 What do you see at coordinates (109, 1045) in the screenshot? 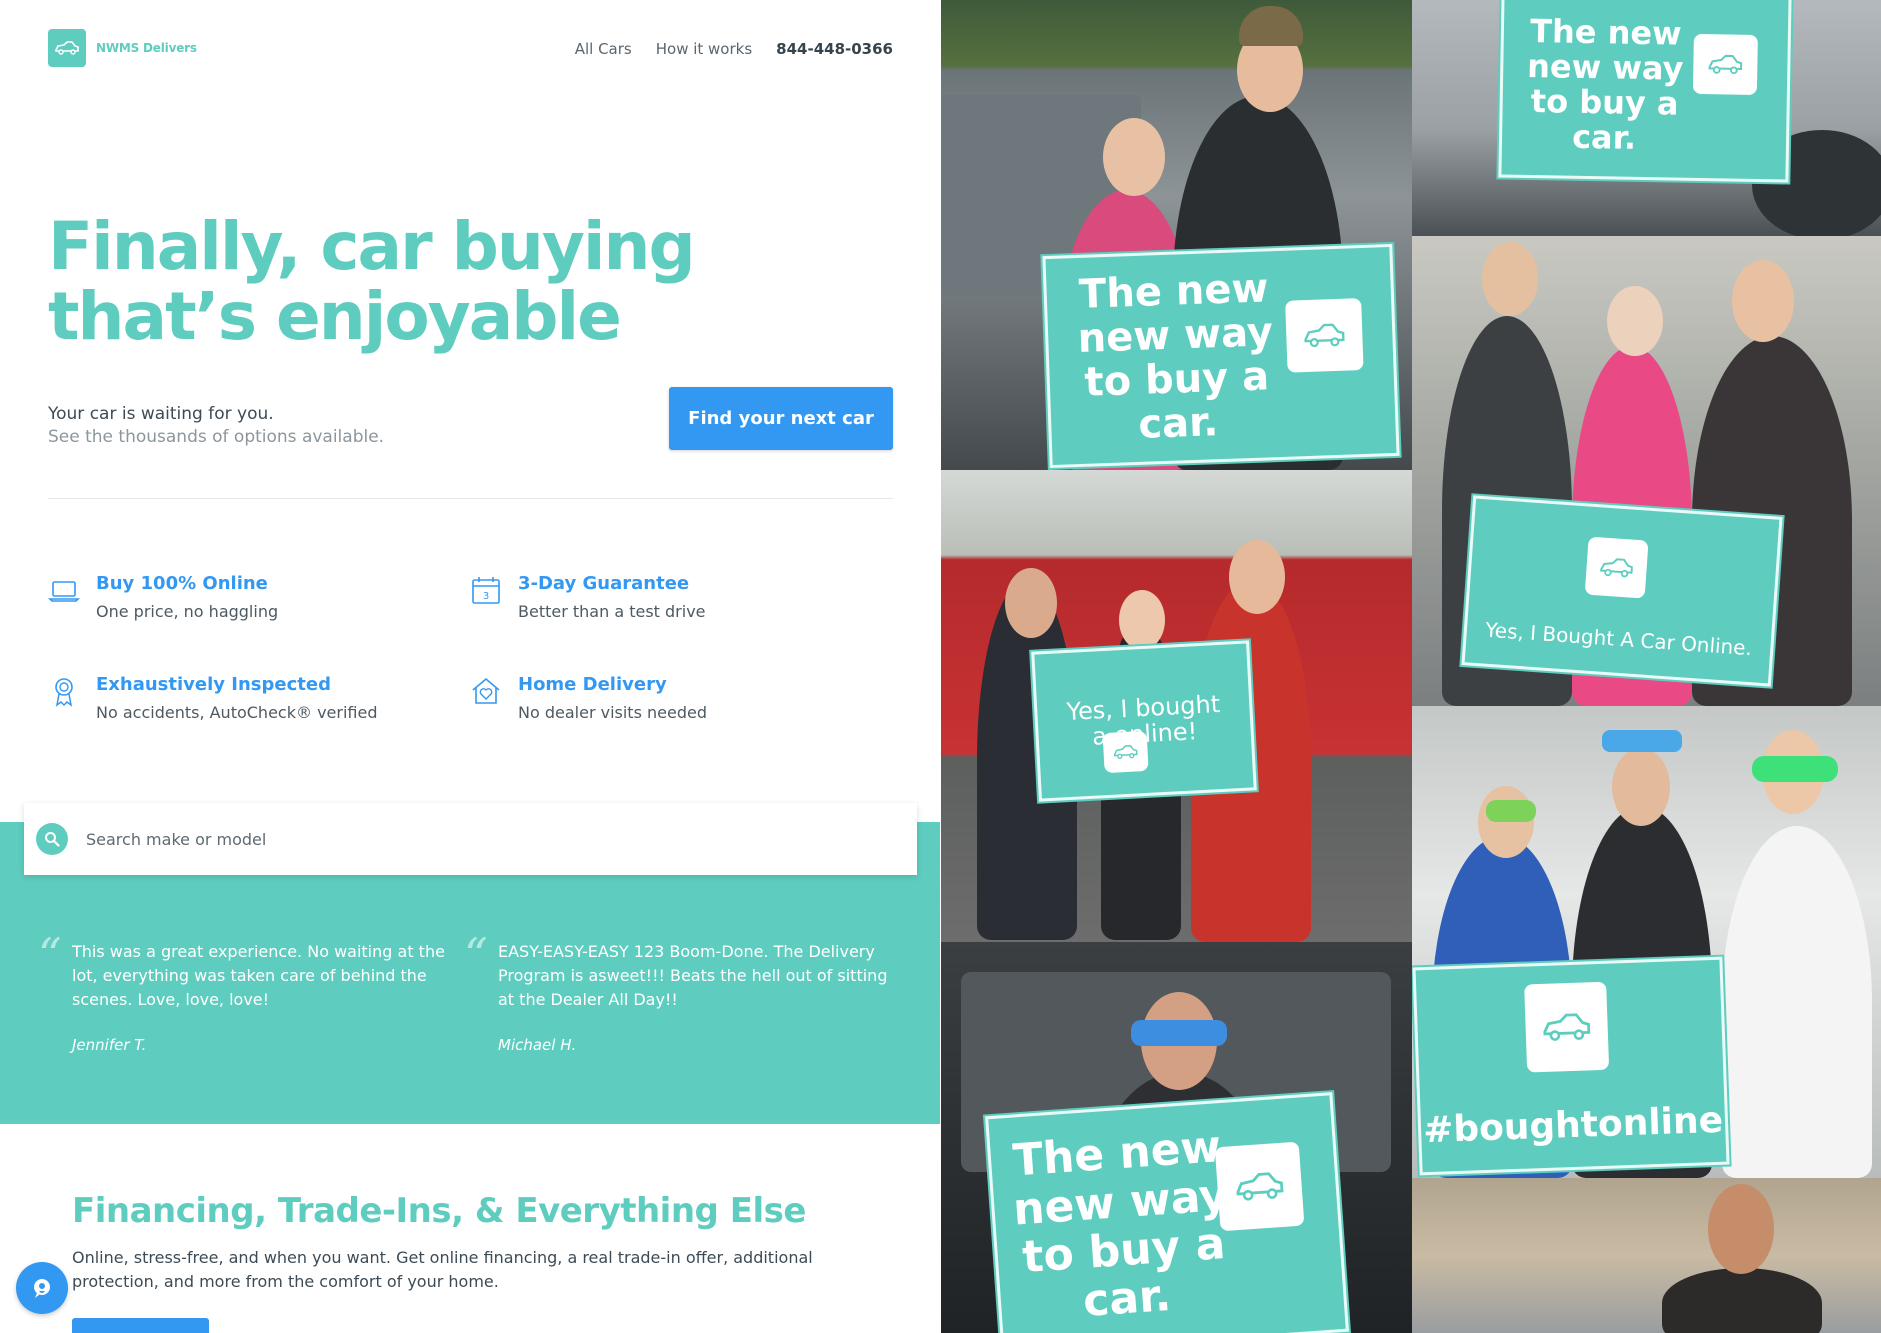
I see `testimonial-author: Jennifer T.` at bounding box center [109, 1045].